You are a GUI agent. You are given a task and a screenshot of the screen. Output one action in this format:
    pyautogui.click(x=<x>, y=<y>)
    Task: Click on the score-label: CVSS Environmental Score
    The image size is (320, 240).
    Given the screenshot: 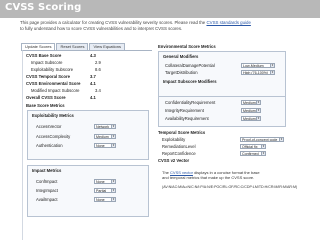 What is the action you would take?
    pyautogui.click(x=53, y=83)
    